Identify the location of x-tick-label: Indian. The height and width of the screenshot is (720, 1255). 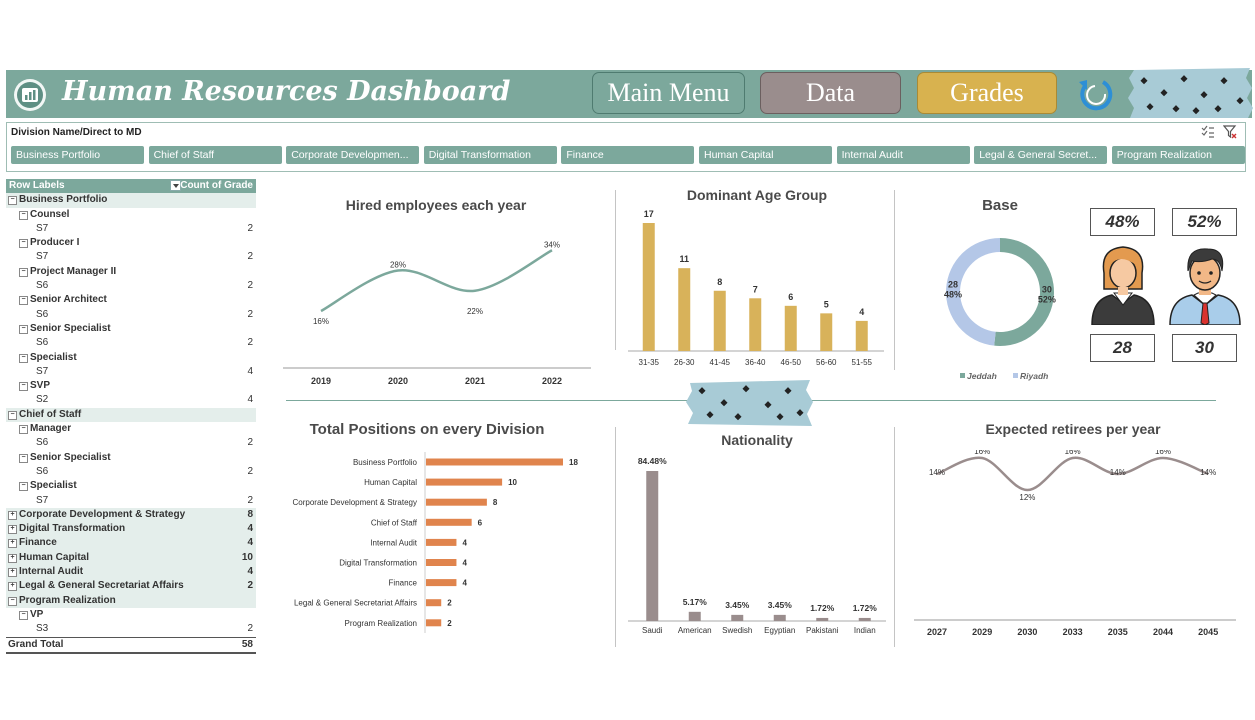
(865, 630).